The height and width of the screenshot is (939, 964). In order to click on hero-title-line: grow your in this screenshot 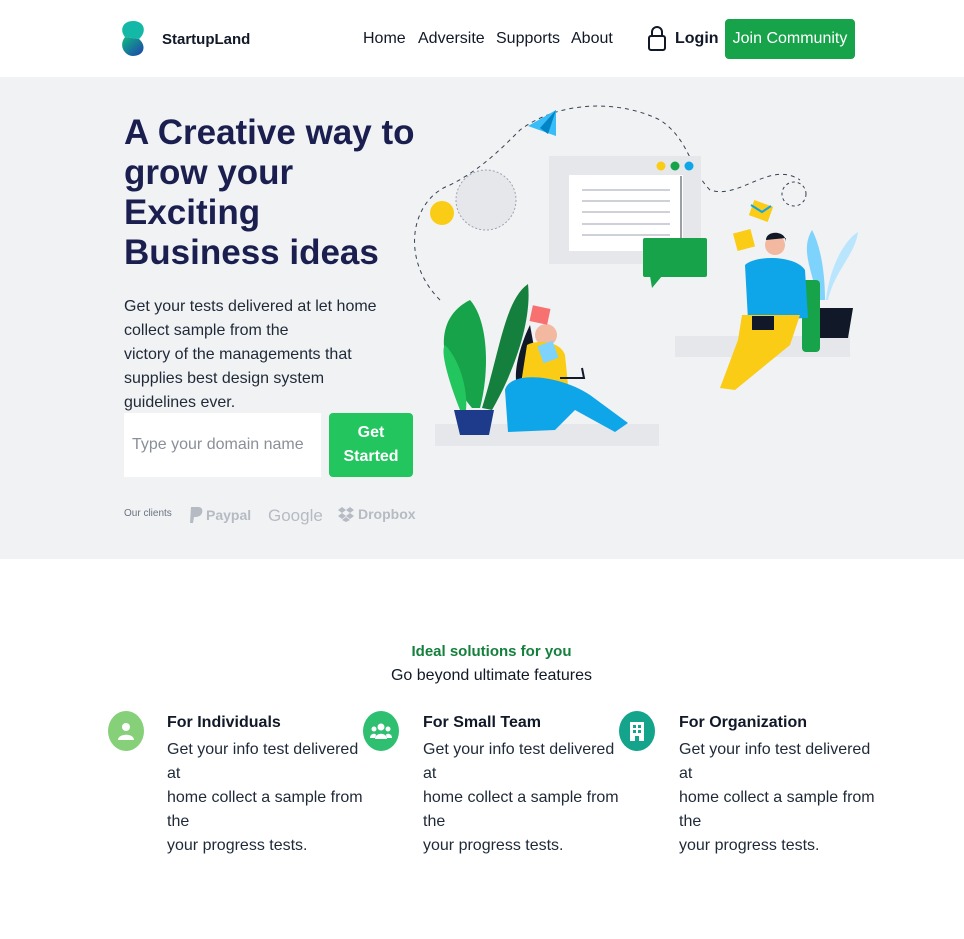, I will do `click(209, 172)`.